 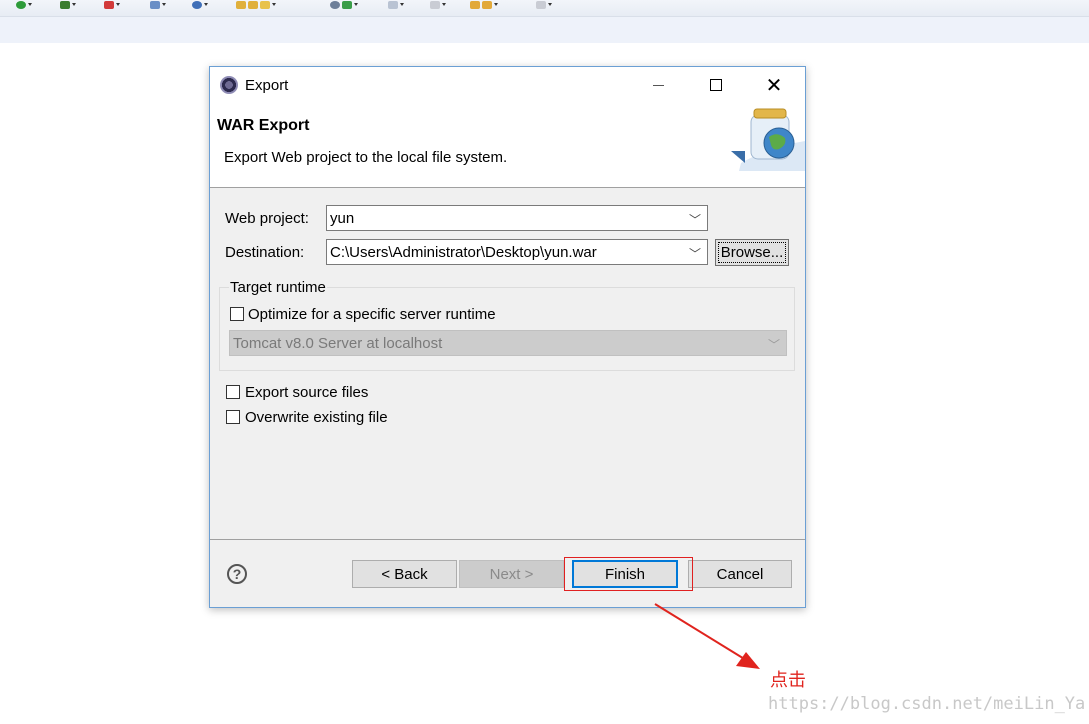 What do you see at coordinates (267, 85) in the screenshot?
I see `dialog-title: Export` at bounding box center [267, 85].